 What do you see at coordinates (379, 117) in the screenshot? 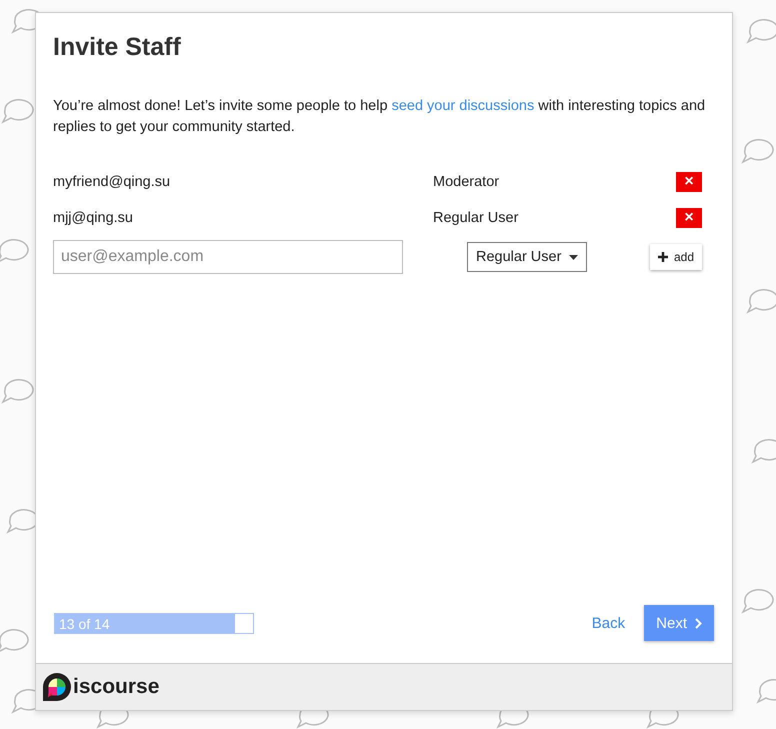
I see `intro-text: You’re almost done! Let’s invite some people to help seed your discussions with interesting topics and replies to get your community started.` at bounding box center [379, 117].